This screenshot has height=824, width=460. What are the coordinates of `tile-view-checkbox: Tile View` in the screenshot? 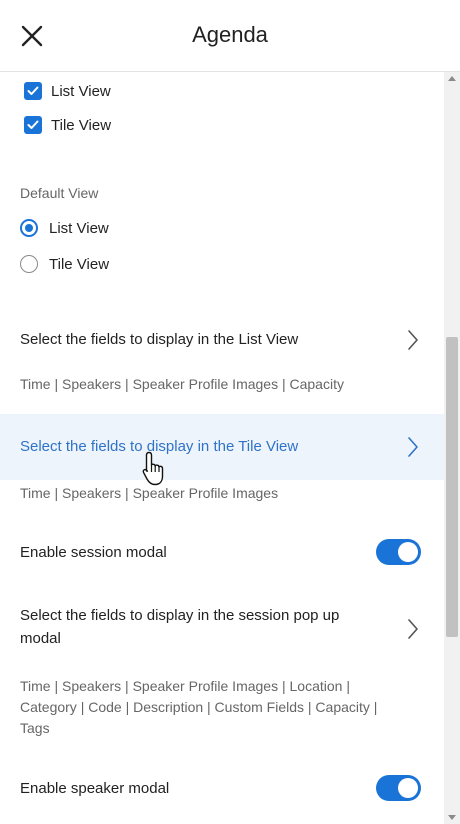 It's located at (67, 125).